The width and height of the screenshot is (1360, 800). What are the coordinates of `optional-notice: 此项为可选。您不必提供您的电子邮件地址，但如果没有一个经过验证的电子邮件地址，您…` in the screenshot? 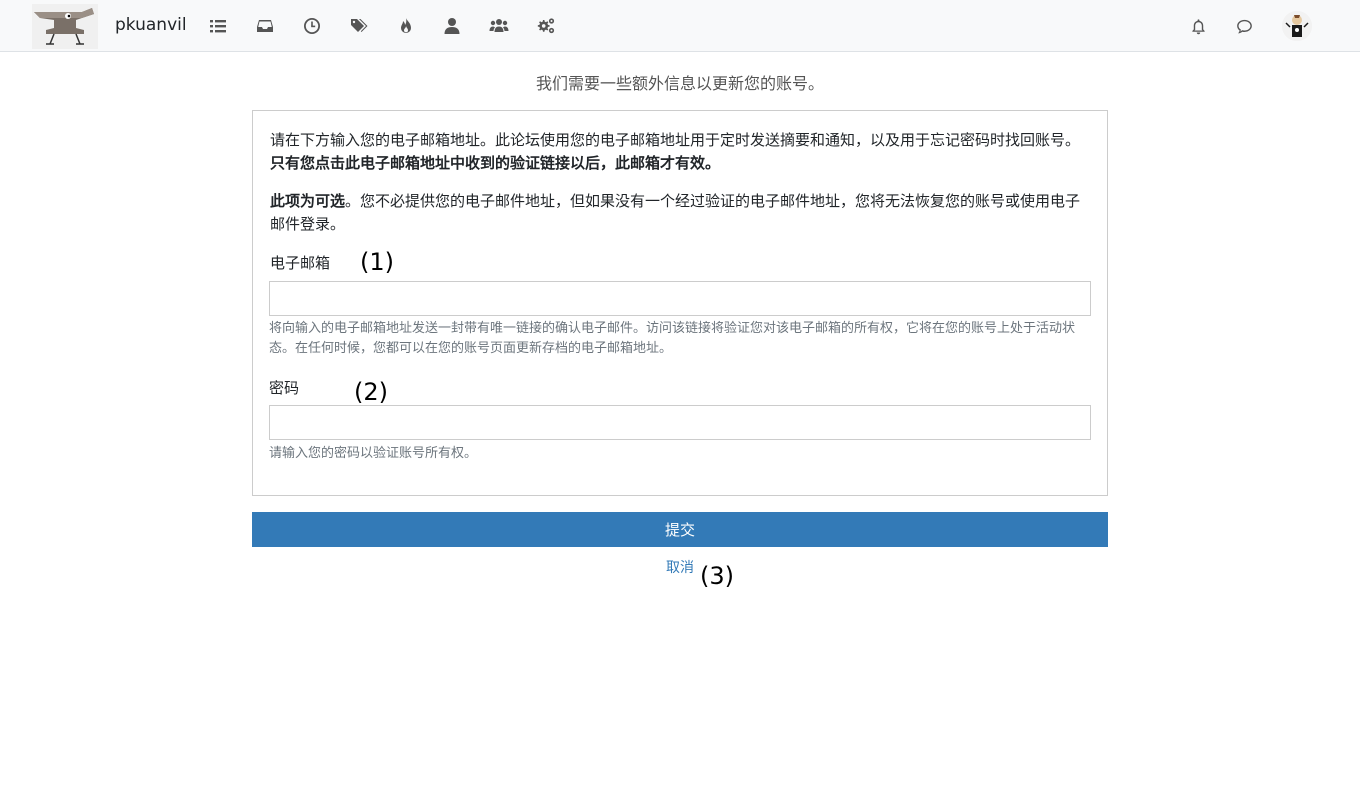 It's located at (681, 213).